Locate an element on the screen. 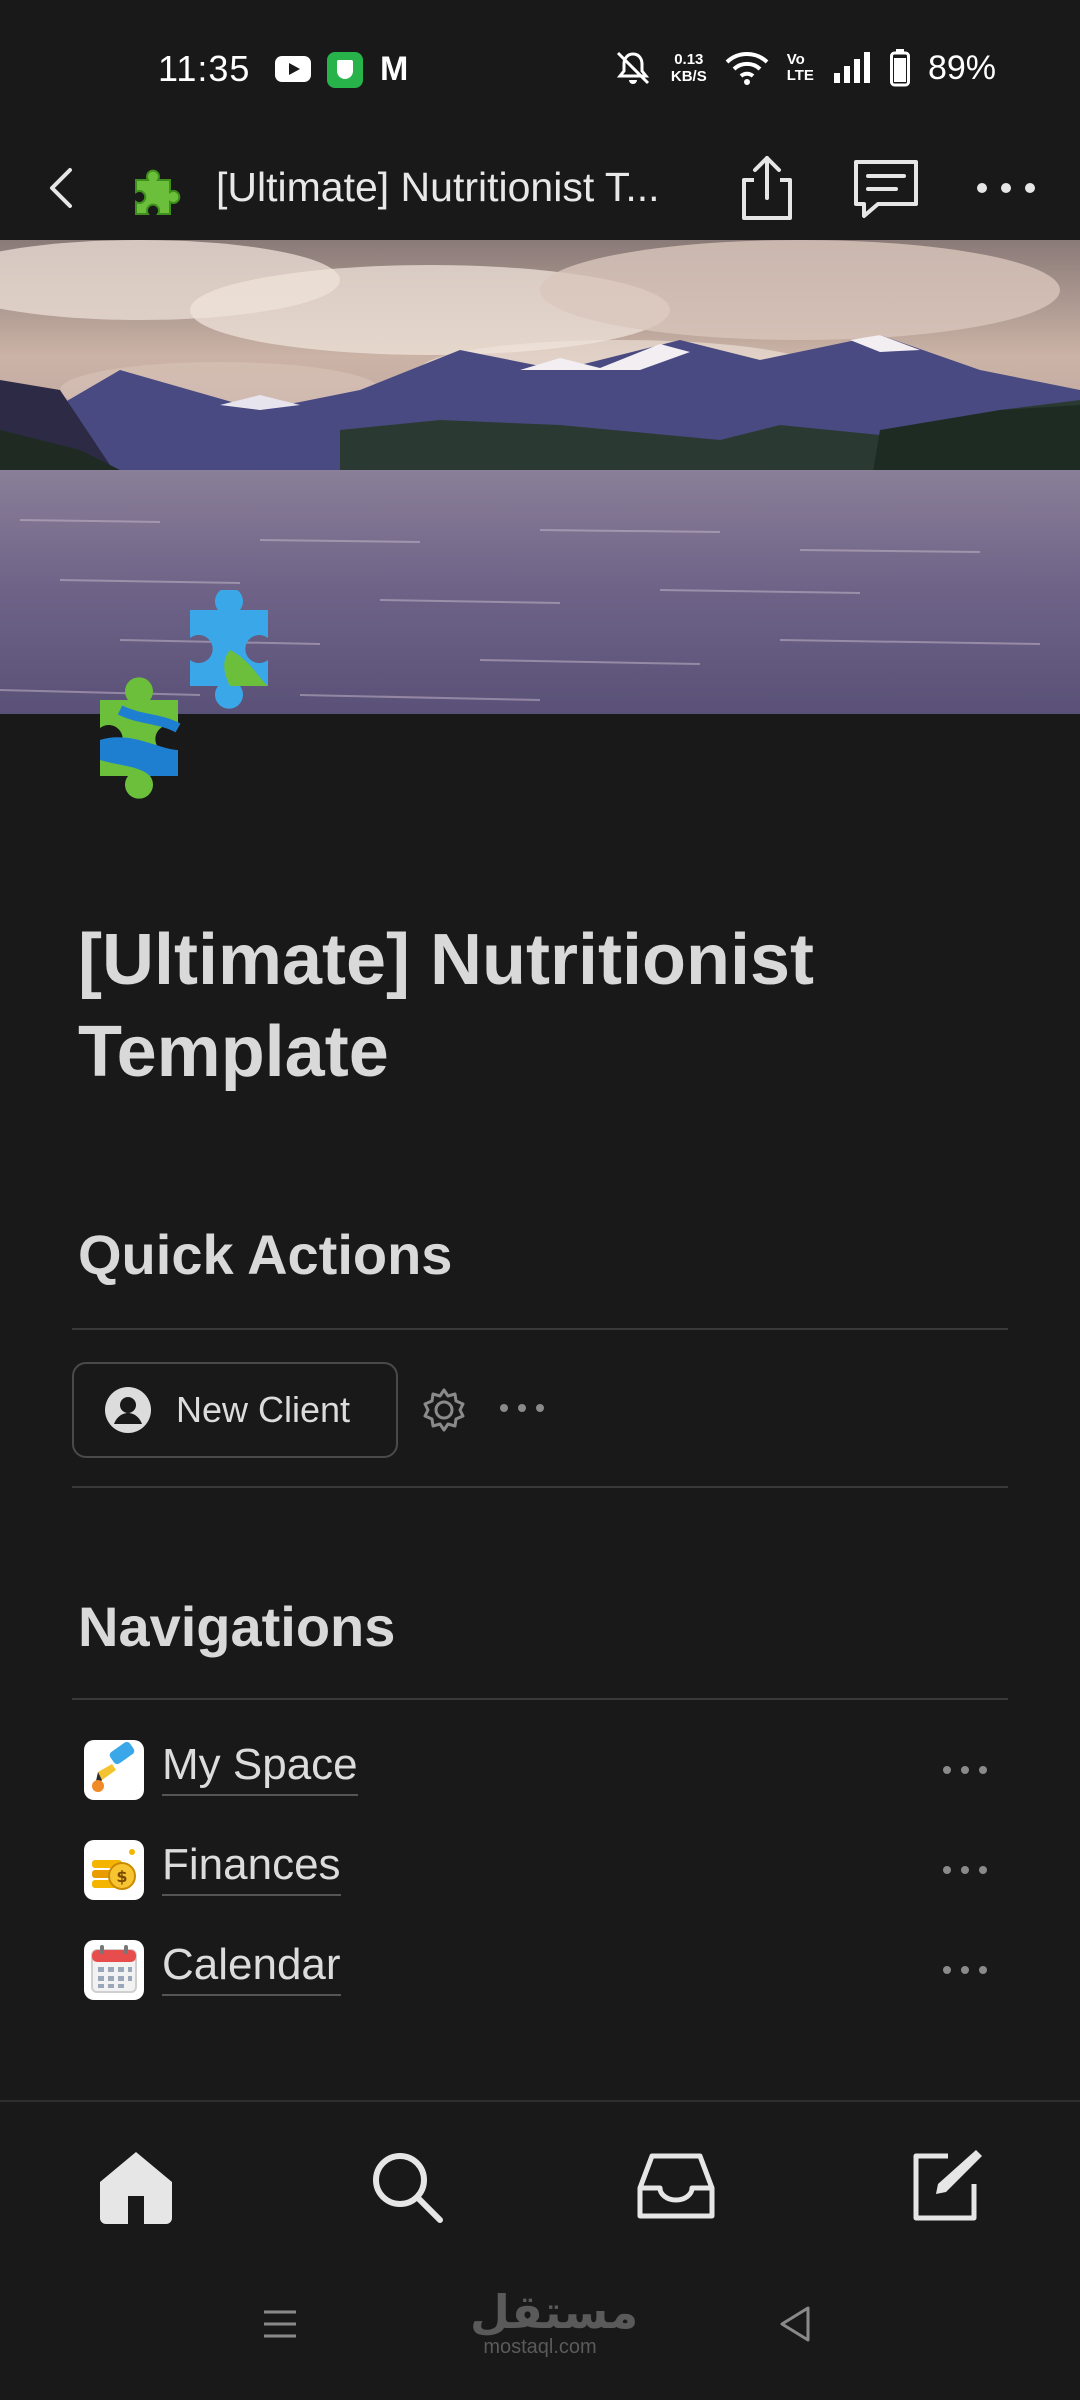 The height and width of the screenshot is (2400, 1080). quick-actions-heading: Quick Actions is located at coordinates (265, 1254).